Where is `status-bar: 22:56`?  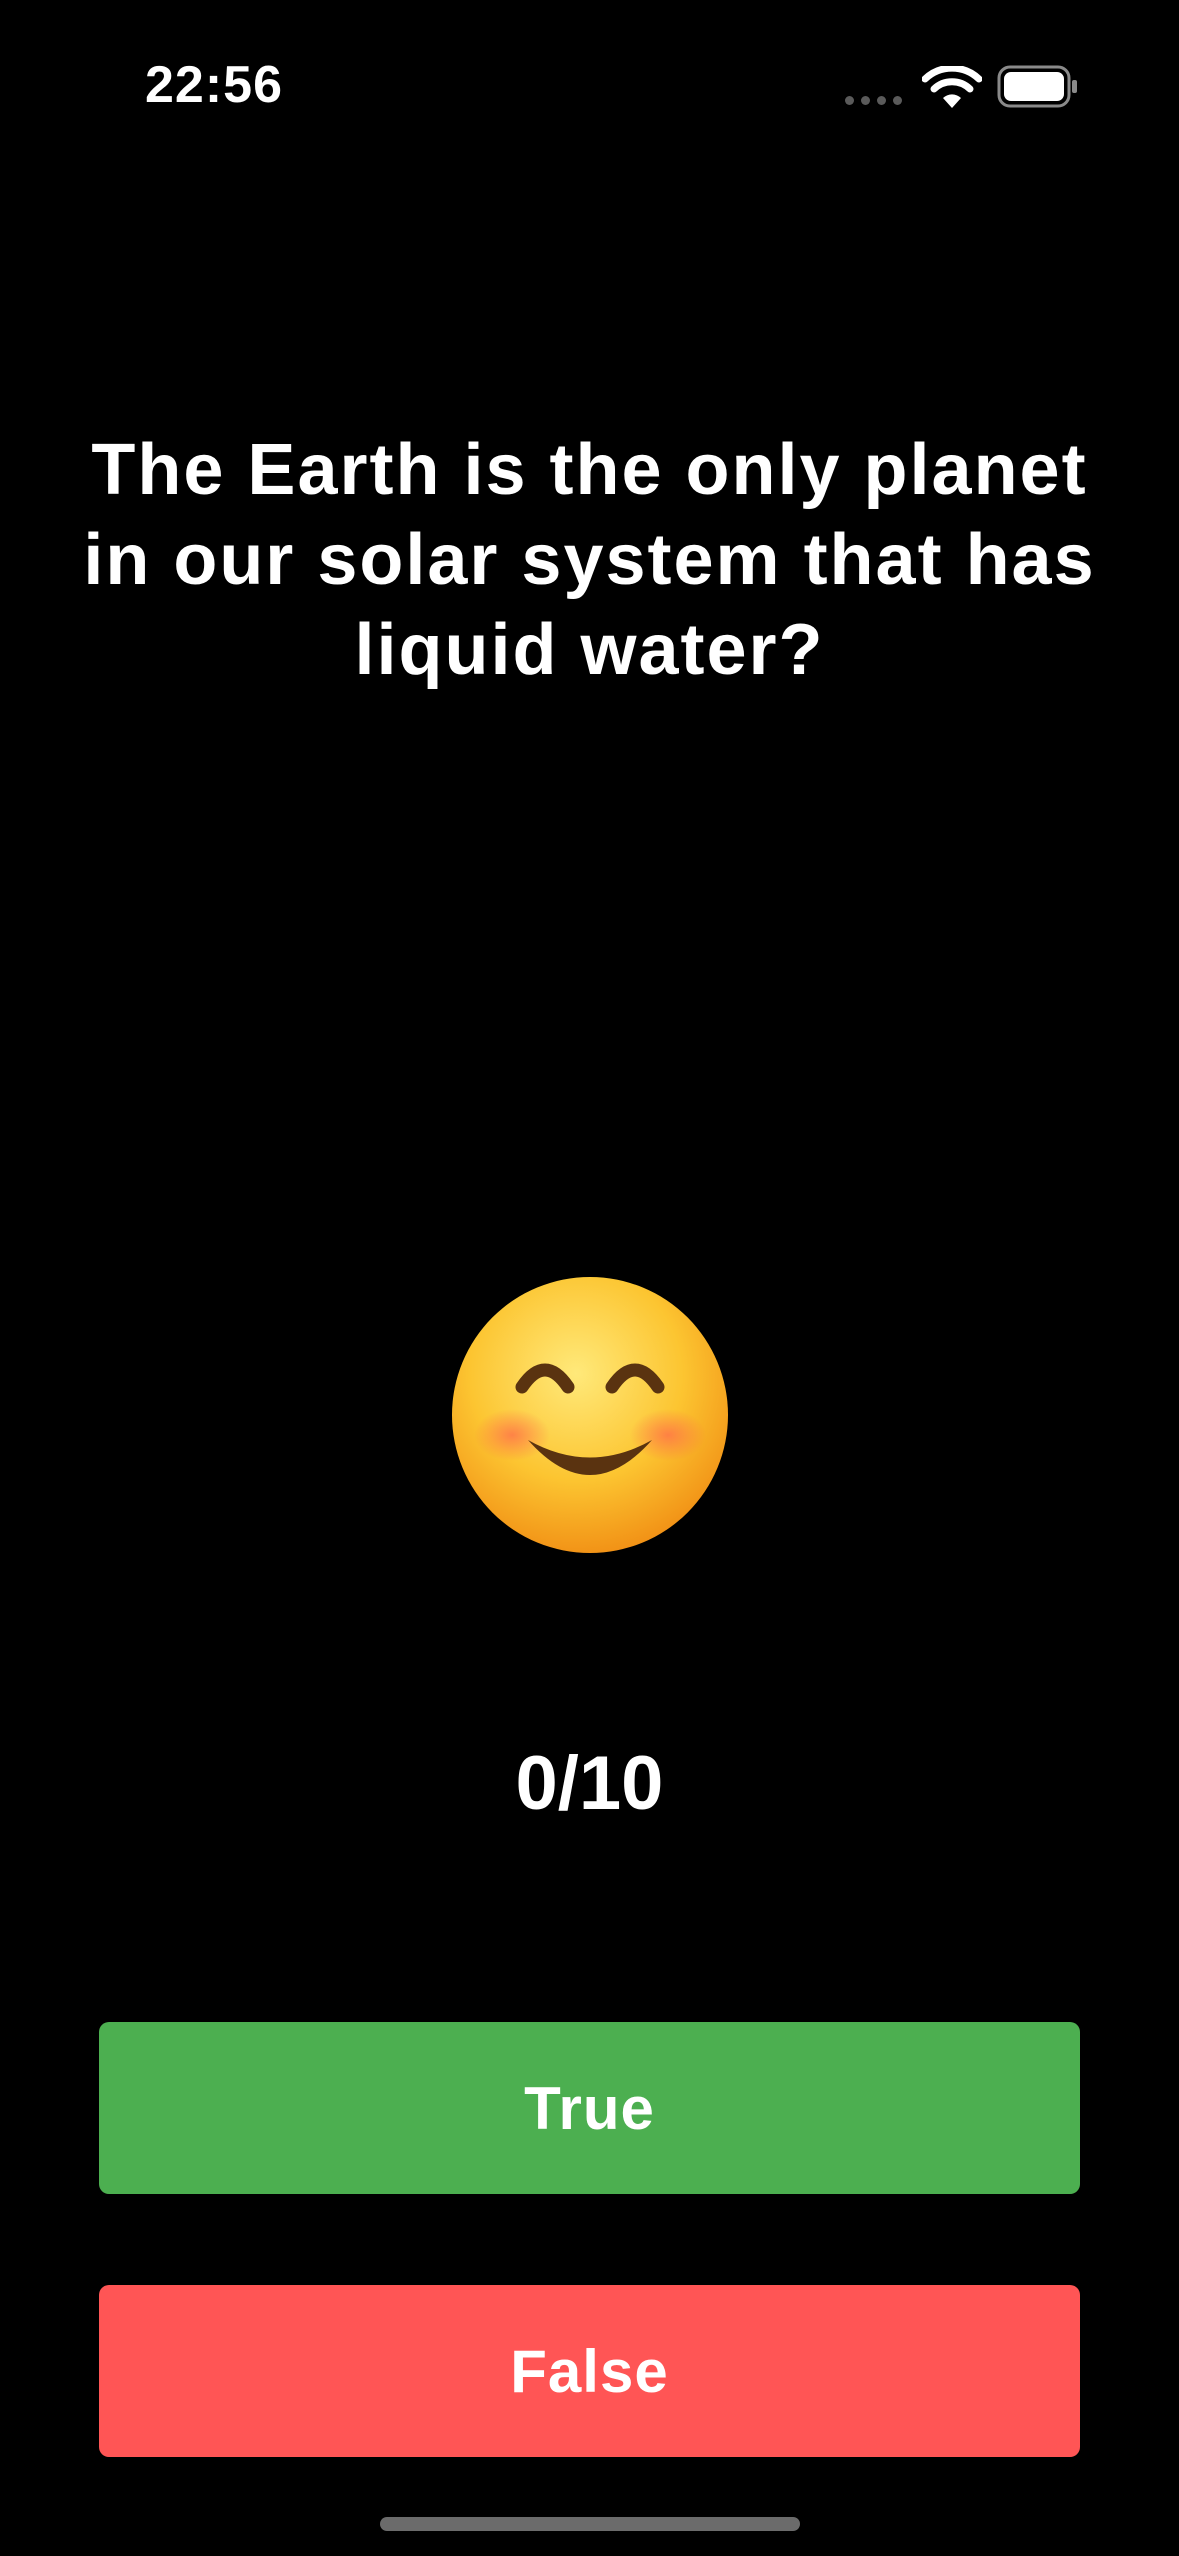
status-bar: 22:56 is located at coordinates (589, 87).